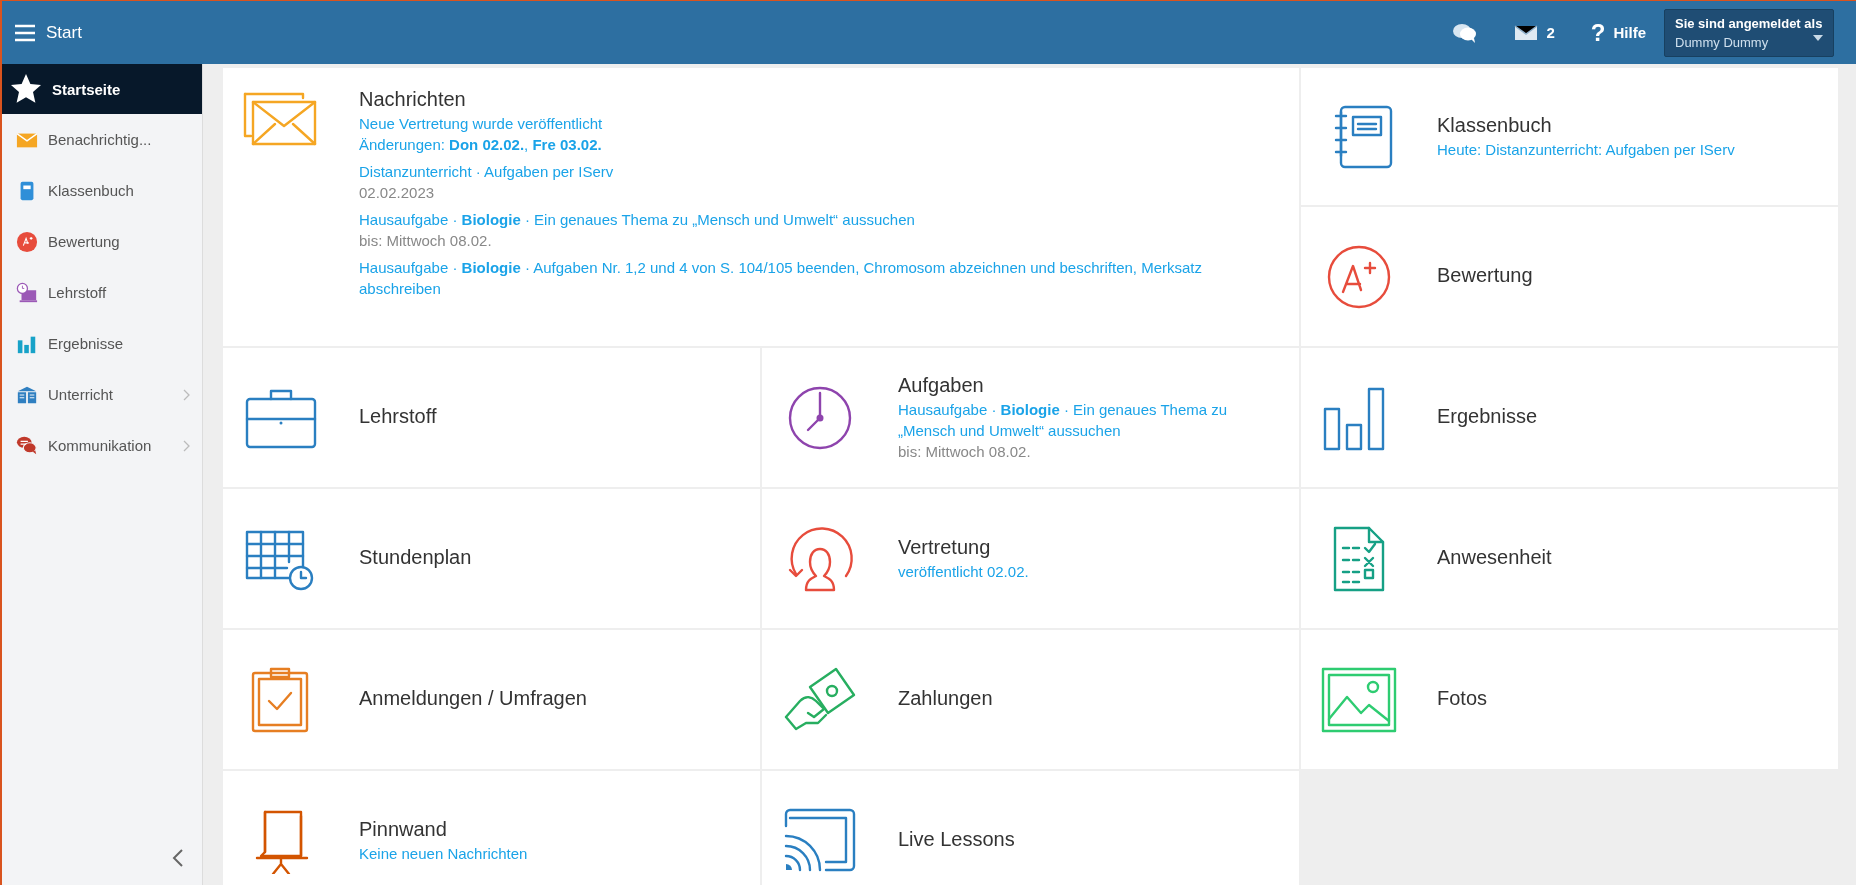  Describe the element at coordinates (1465, 32) in the screenshot. I see `speech-bubbles-icon` at that location.